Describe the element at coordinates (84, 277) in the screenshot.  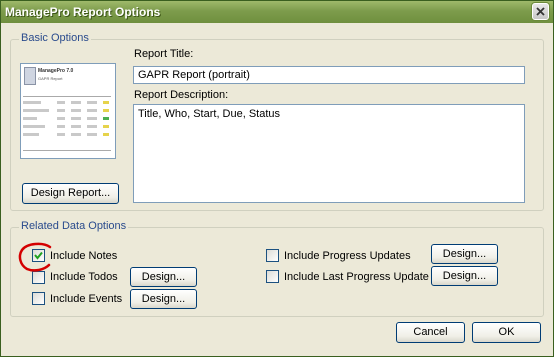
I see `include-todos-label: Include Todos` at that location.